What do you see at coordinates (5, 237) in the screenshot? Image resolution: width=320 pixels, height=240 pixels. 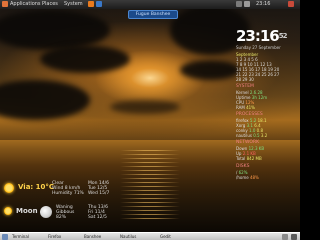 I see `show-desktop-icon` at bounding box center [5, 237].